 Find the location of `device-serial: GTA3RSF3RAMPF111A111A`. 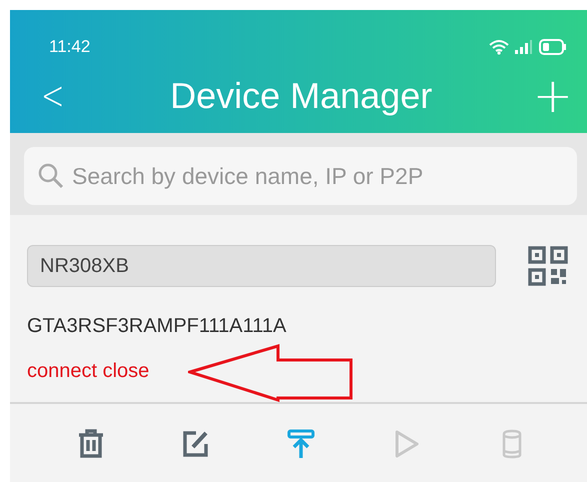

device-serial: GTA3RSF3RAMPF111A111A is located at coordinates (156, 326).